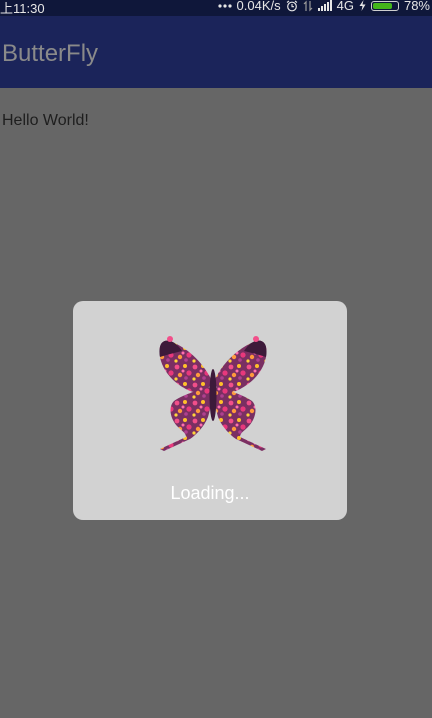 The image size is (432, 718). Describe the element at coordinates (291, 5) in the screenshot. I see `alarm-icon` at that location.